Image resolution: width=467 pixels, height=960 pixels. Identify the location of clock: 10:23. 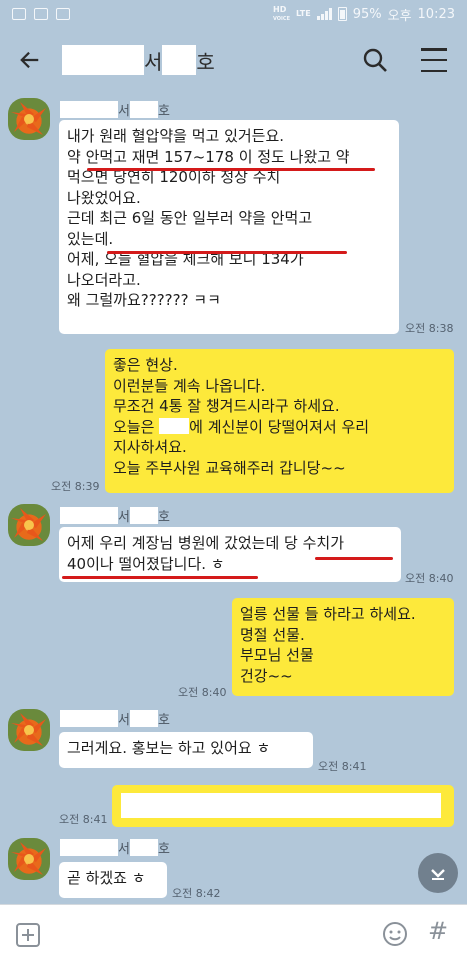
(436, 14).